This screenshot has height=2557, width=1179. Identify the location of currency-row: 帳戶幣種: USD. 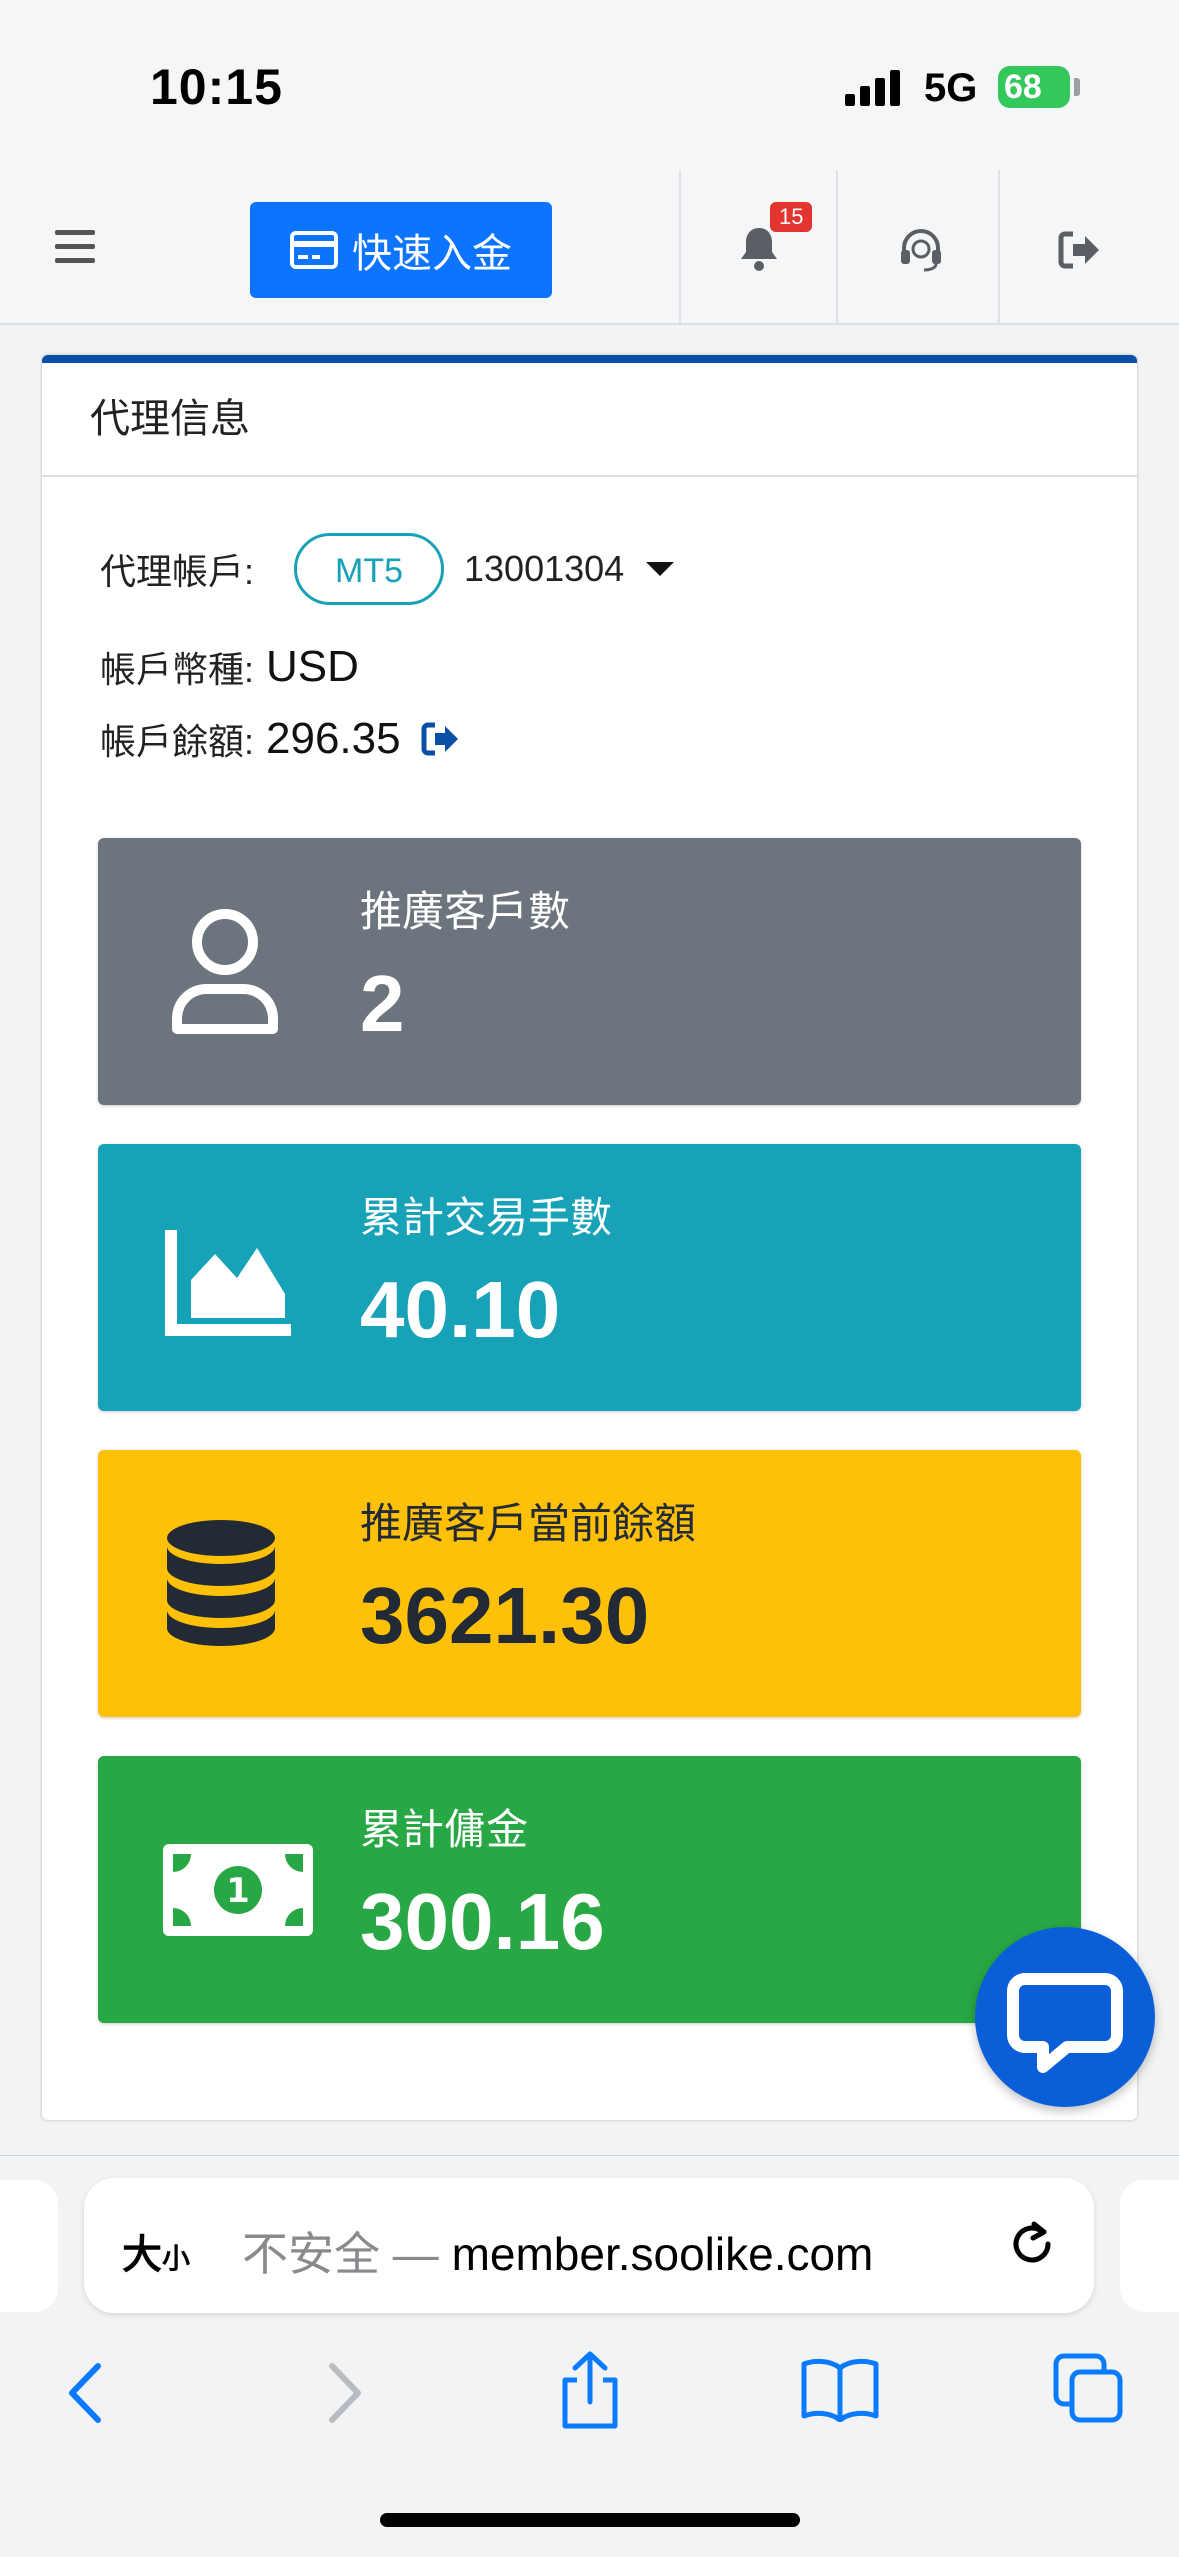
(229, 667).